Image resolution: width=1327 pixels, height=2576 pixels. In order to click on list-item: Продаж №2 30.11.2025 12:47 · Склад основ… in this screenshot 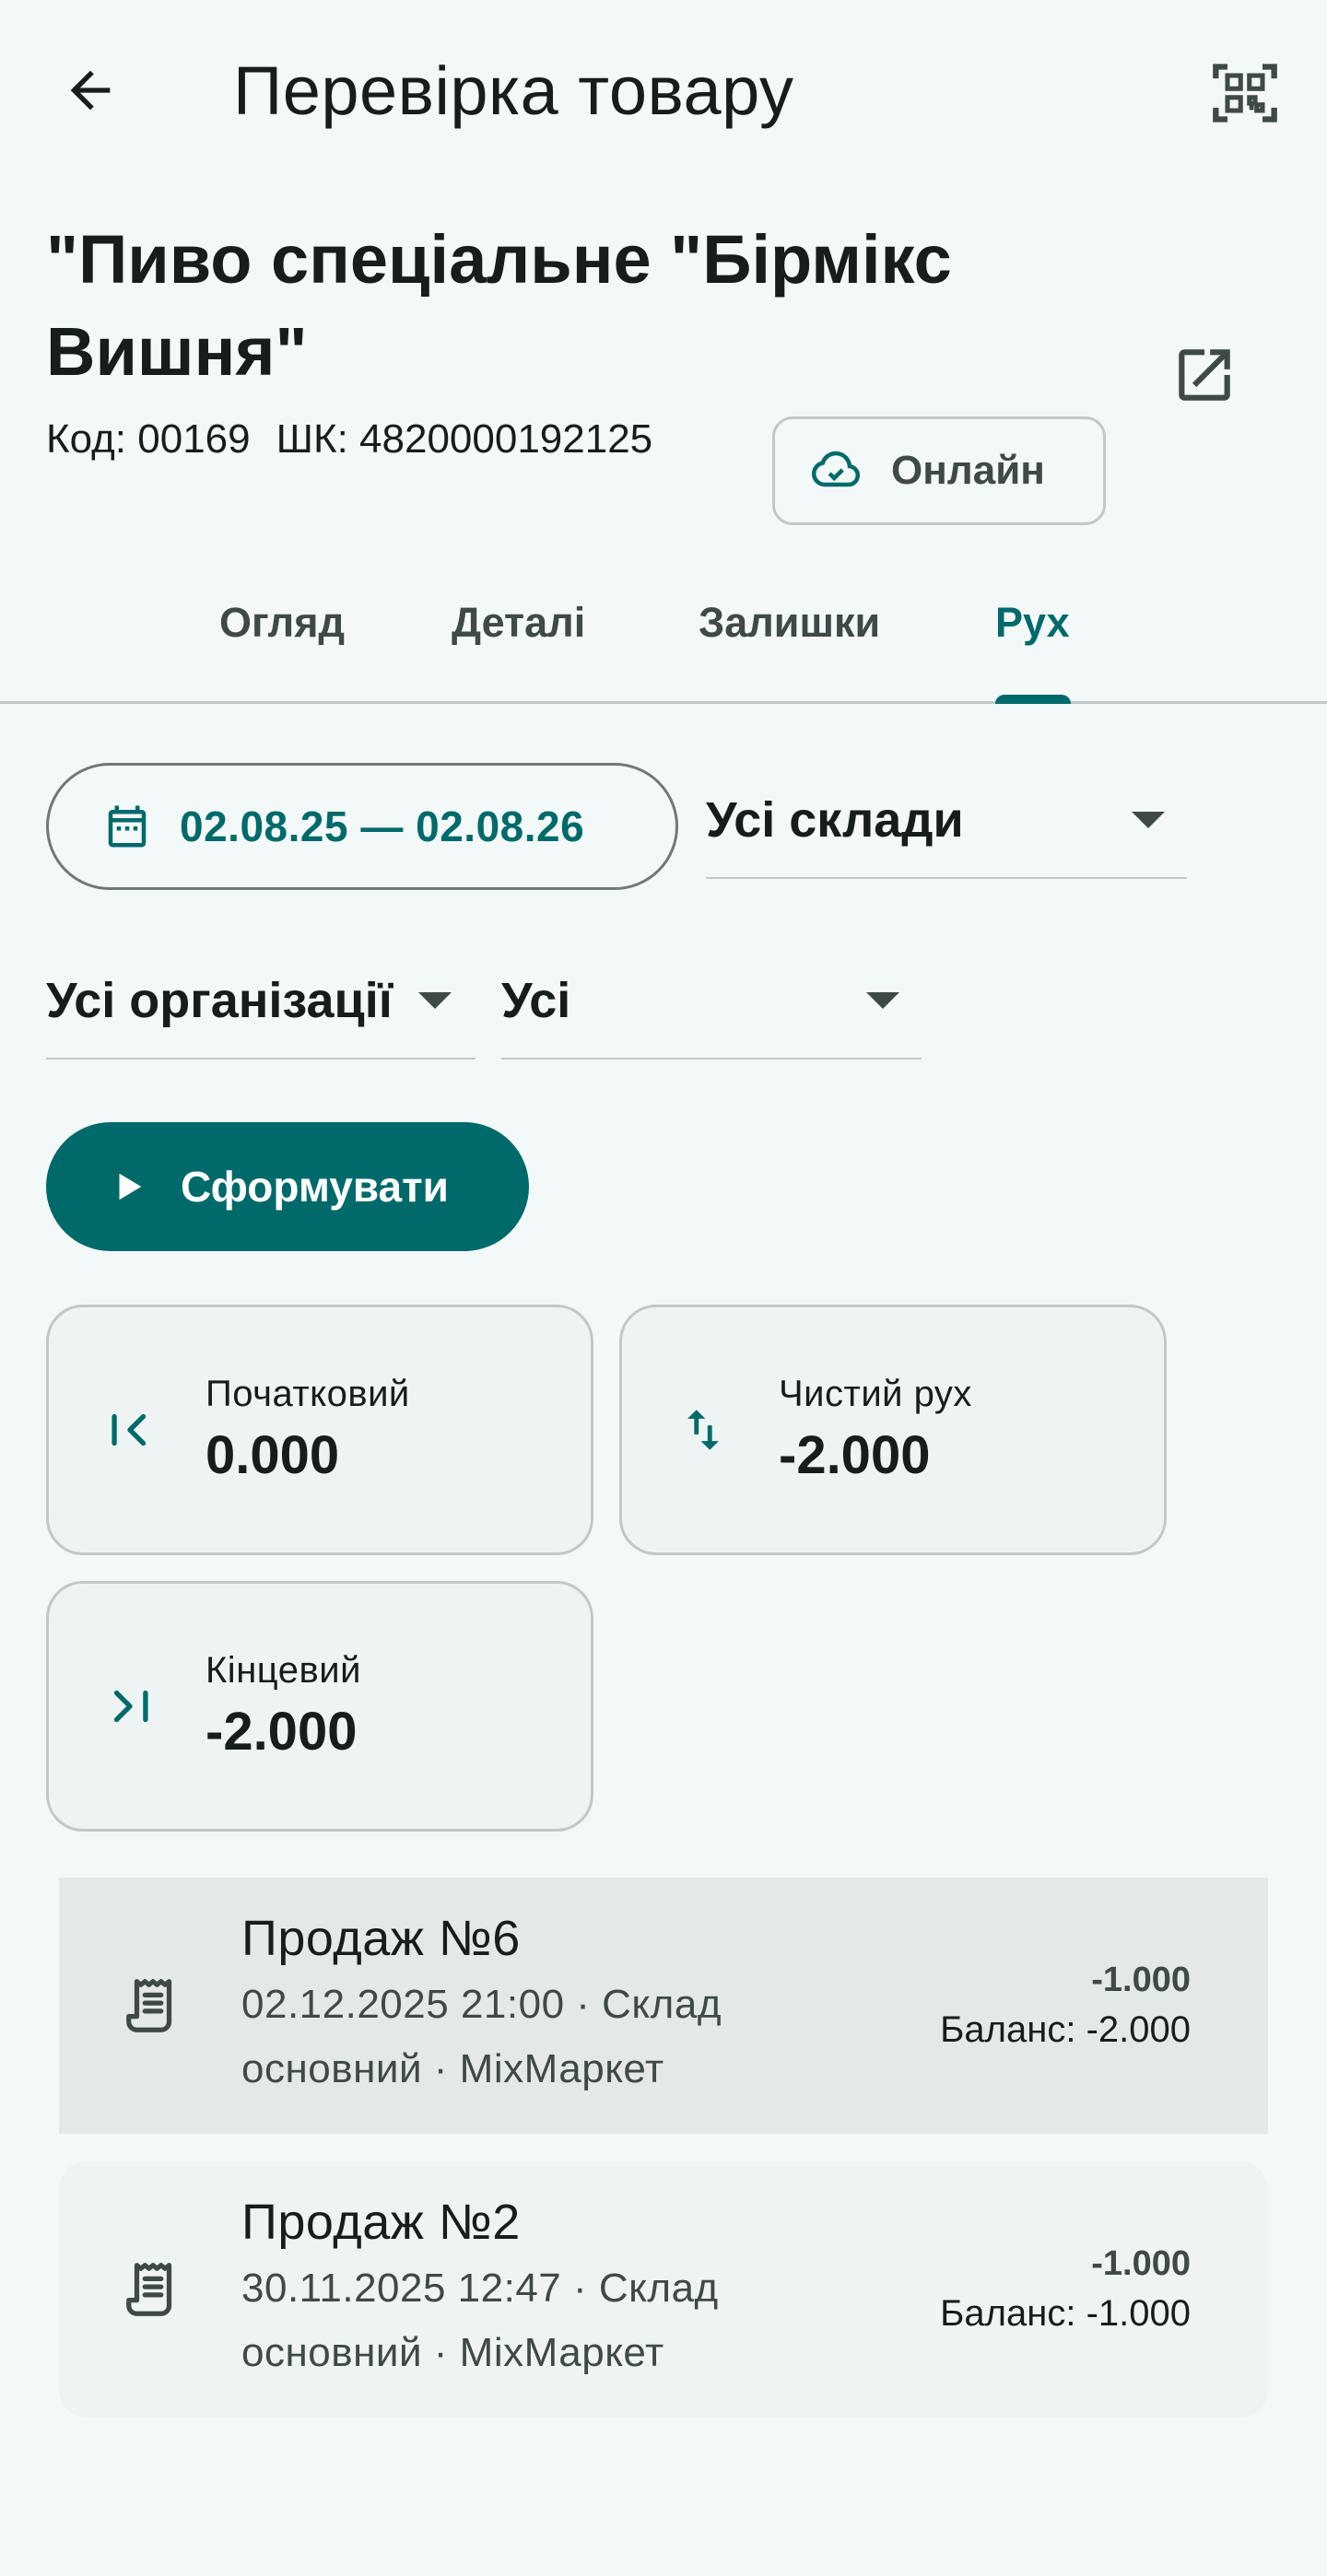, I will do `click(663, 2289)`.